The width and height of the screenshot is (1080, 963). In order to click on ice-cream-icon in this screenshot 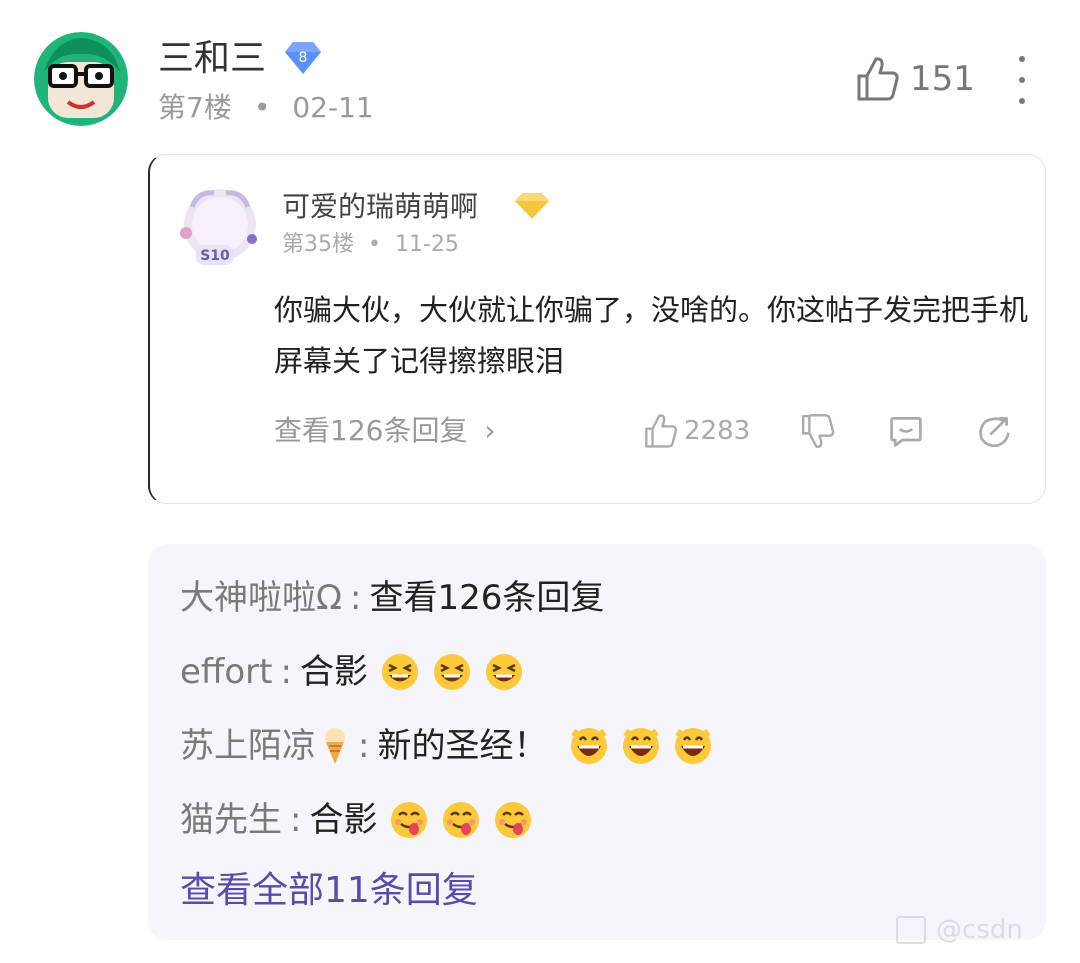, I will do `click(335, 746)`.